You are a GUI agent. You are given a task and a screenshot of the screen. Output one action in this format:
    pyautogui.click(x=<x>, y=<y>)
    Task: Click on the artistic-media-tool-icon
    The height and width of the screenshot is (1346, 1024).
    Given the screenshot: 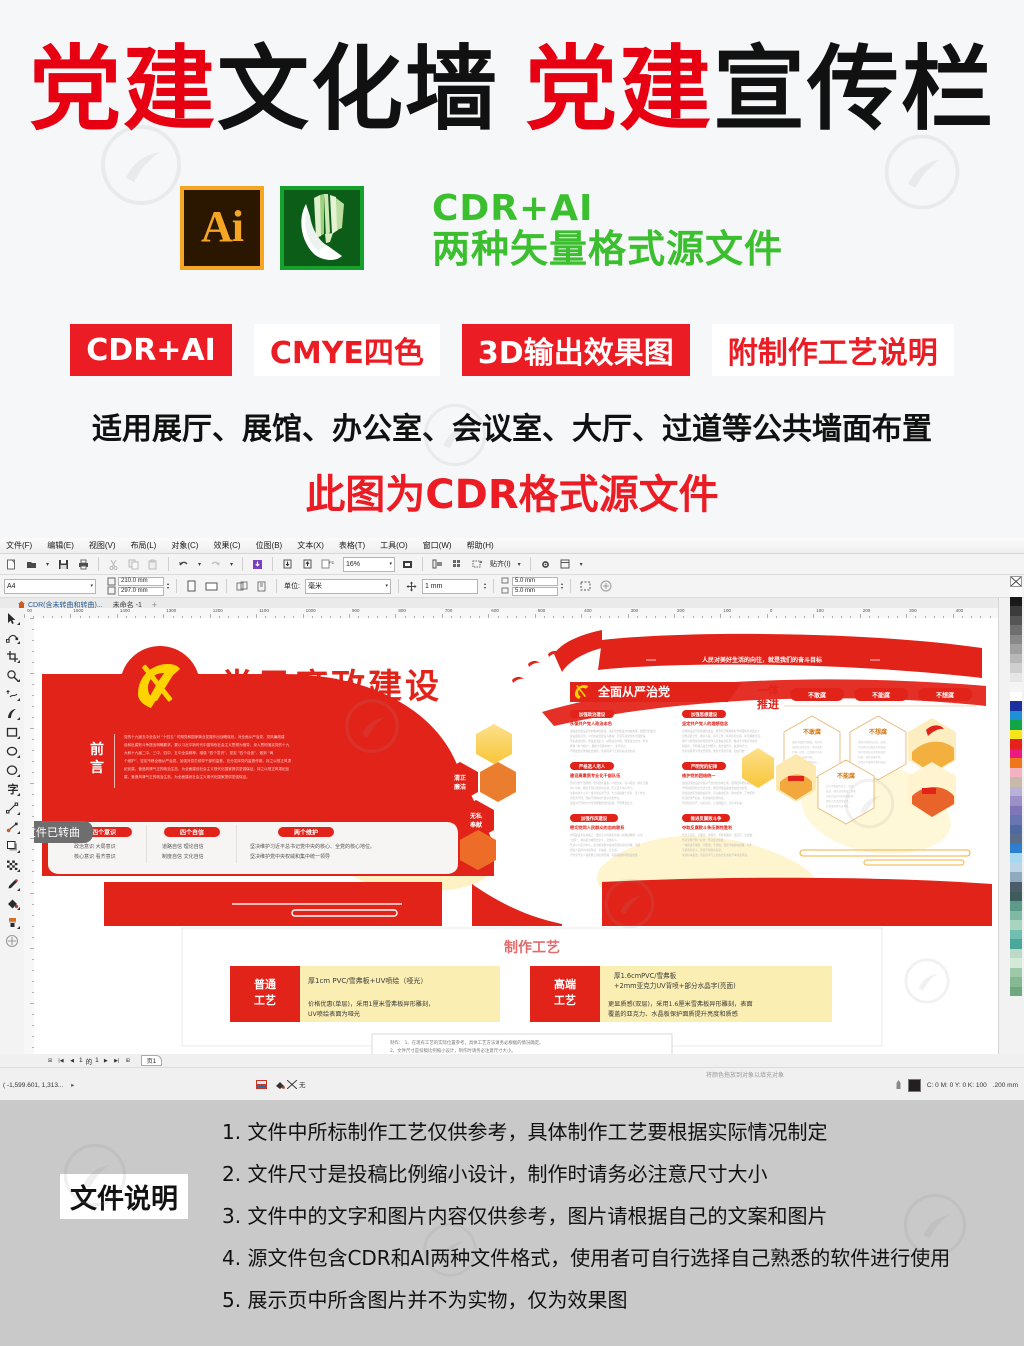 What is the action you would take?
    pyautogui.click(x=12, y=713)
    